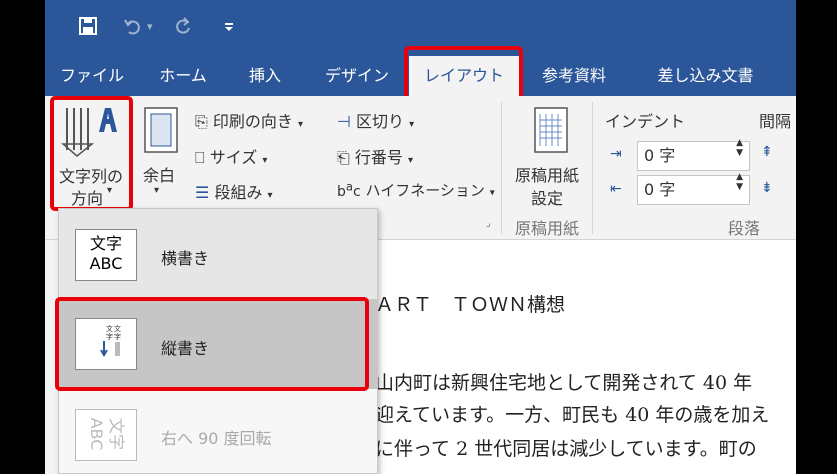  I want to click on orientation-label: 印刷の向き, so click(252, 121).